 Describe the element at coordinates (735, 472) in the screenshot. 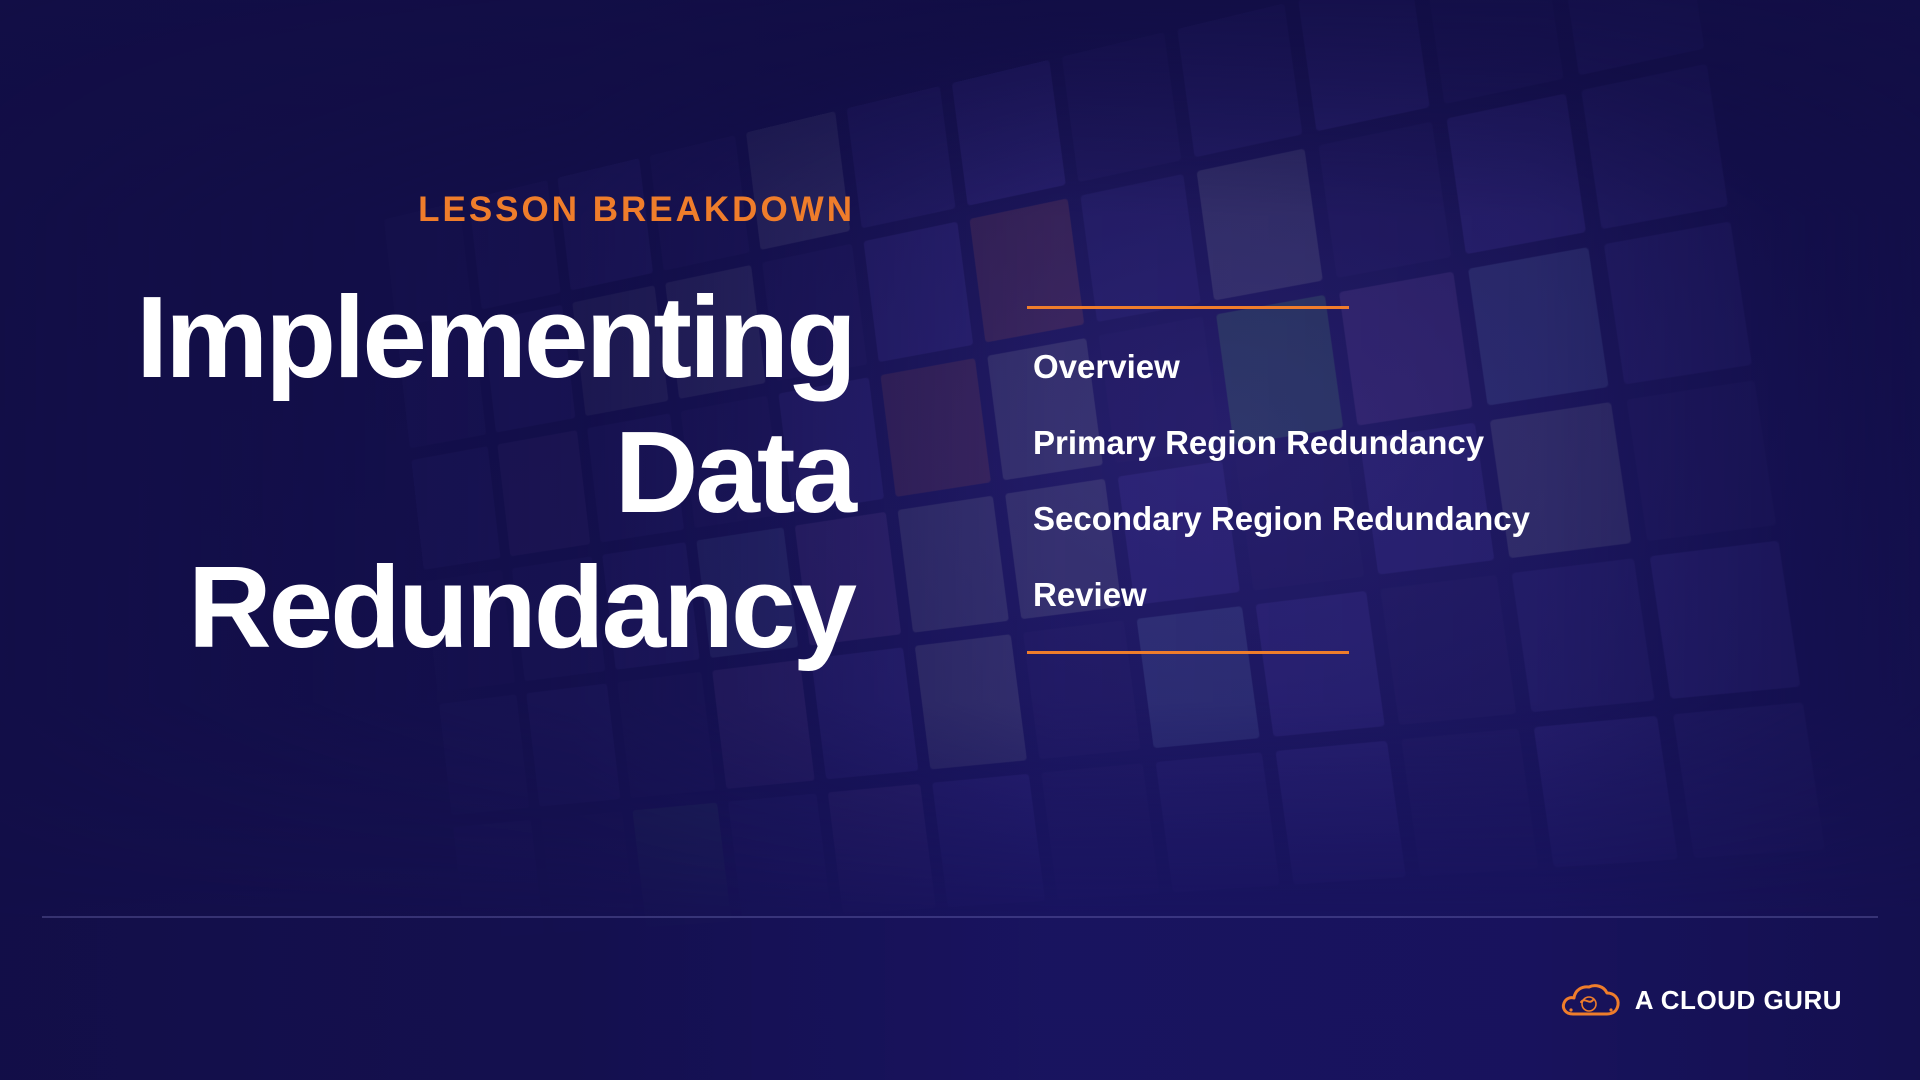

I see `lesson-title-line: Data` at that location.